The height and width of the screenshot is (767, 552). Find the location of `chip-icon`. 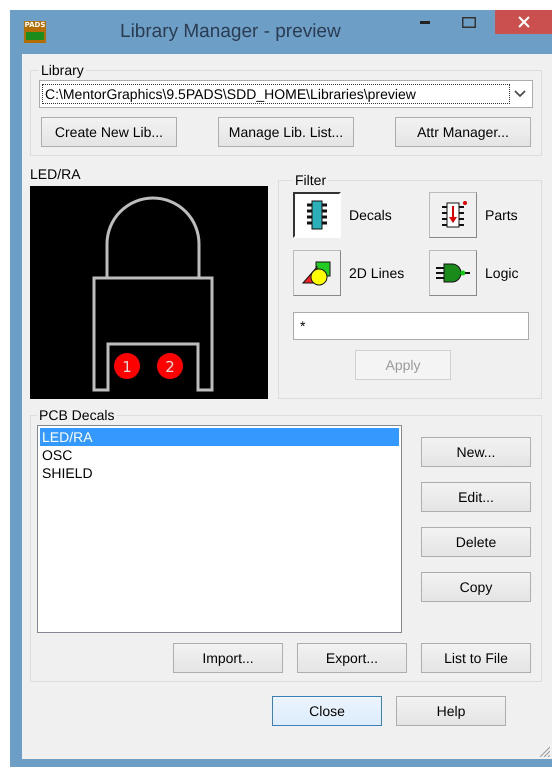

chip-icon is located at coordinates (317, 215).